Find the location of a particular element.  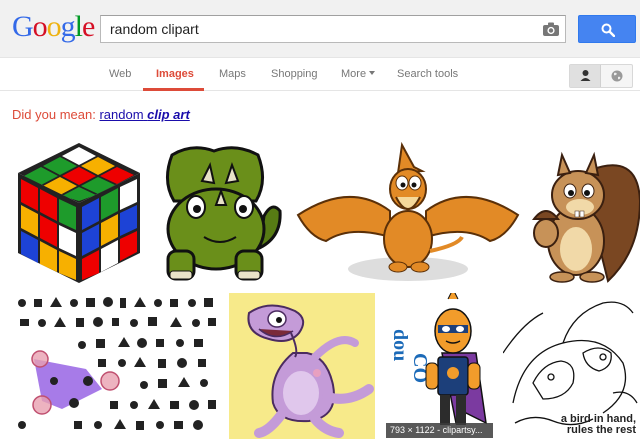

image-result-icon-collage is located at coordinates (116, 366).